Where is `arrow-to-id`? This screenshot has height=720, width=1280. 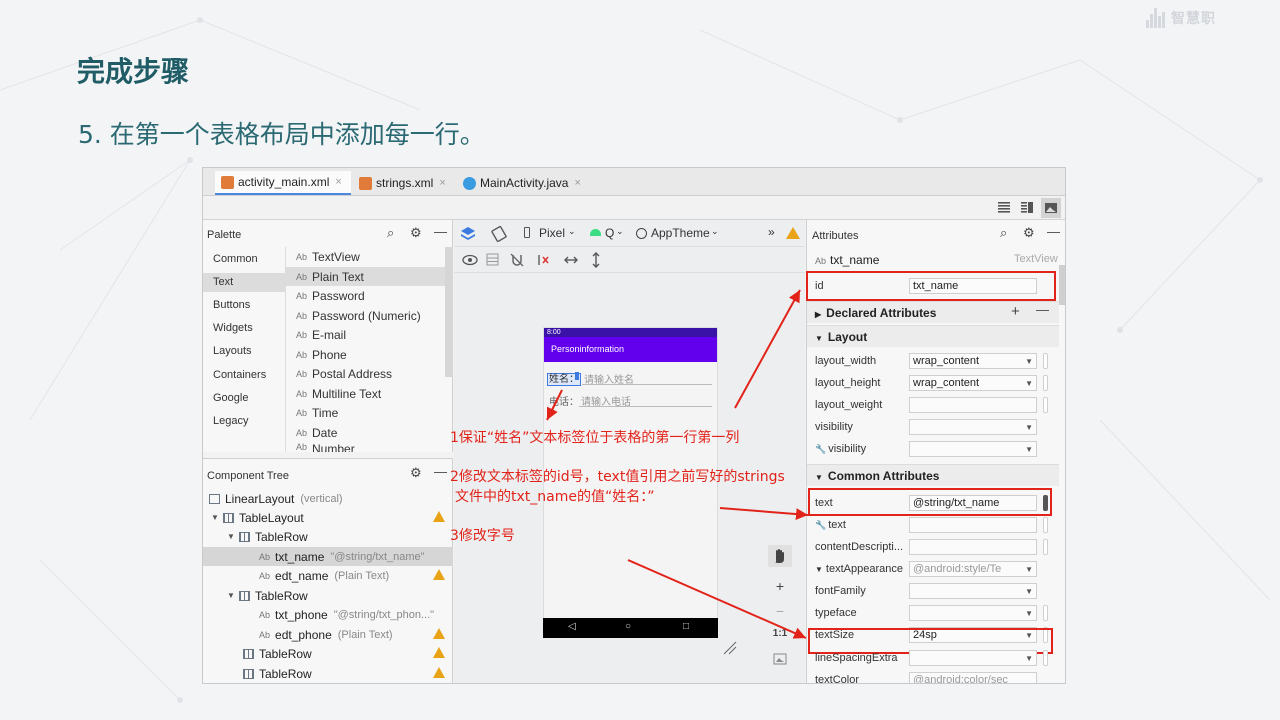
arrow-to-id is located at coordinates (767, 349).